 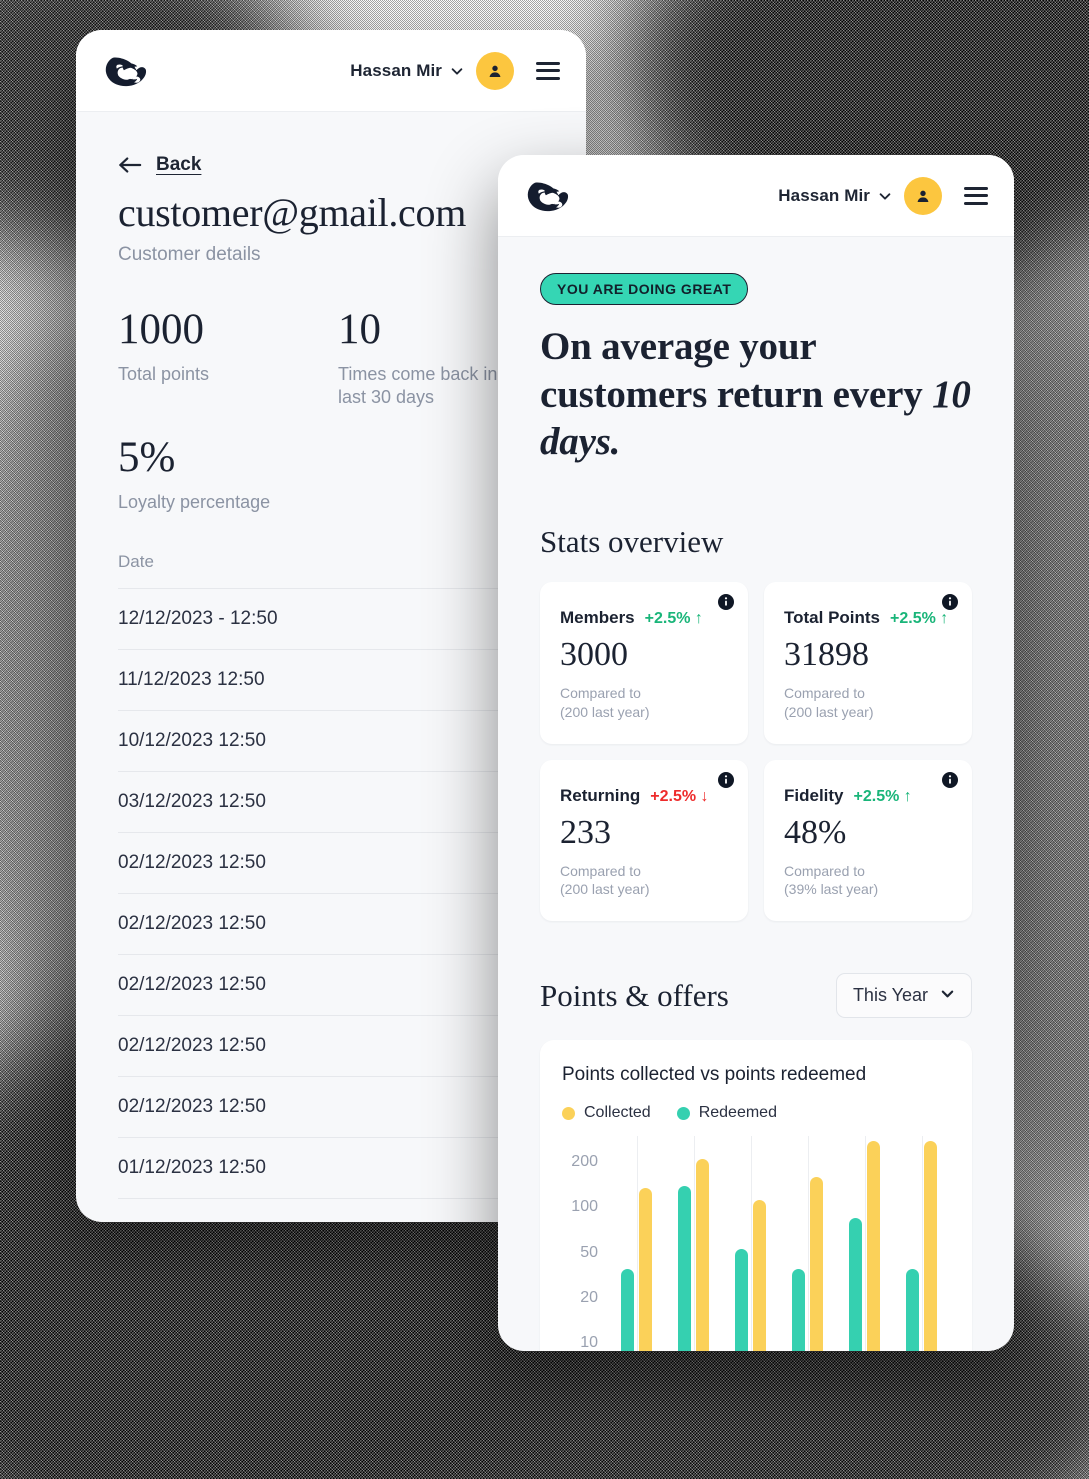 What do you see at coordinates (756, 996) in the screenshot?
I see `points-offers-header: Points & offers This Year` at bounding box center [756, 996].